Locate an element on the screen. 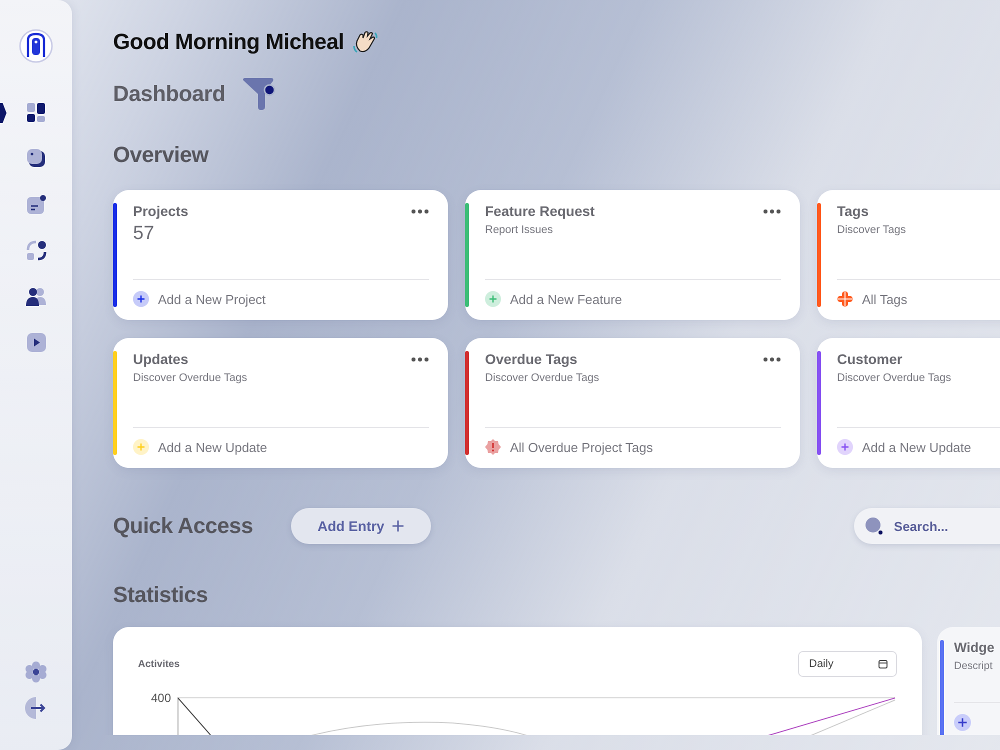 This screenshot has height=750, width=1000. card-action-link: Add a New Feature is located at coordinates (553, 299).